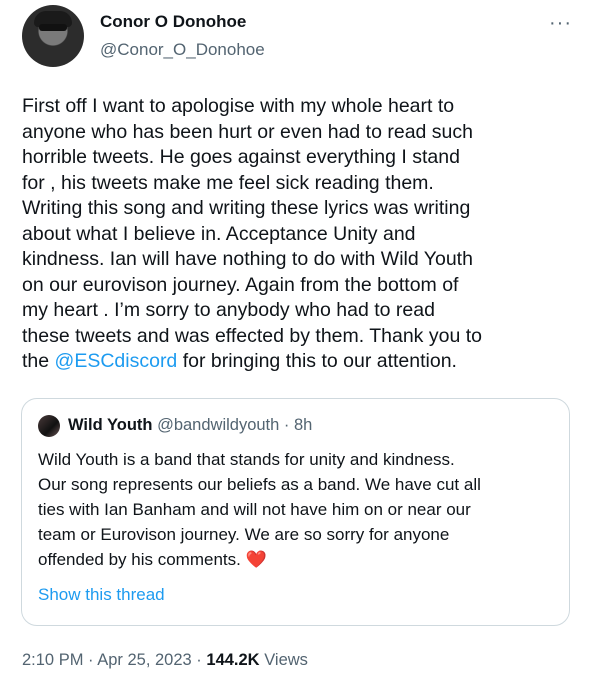 The width and height of the screenshot is (592, 680). I want to click on avatar-sunglasses, so click(53, 27).